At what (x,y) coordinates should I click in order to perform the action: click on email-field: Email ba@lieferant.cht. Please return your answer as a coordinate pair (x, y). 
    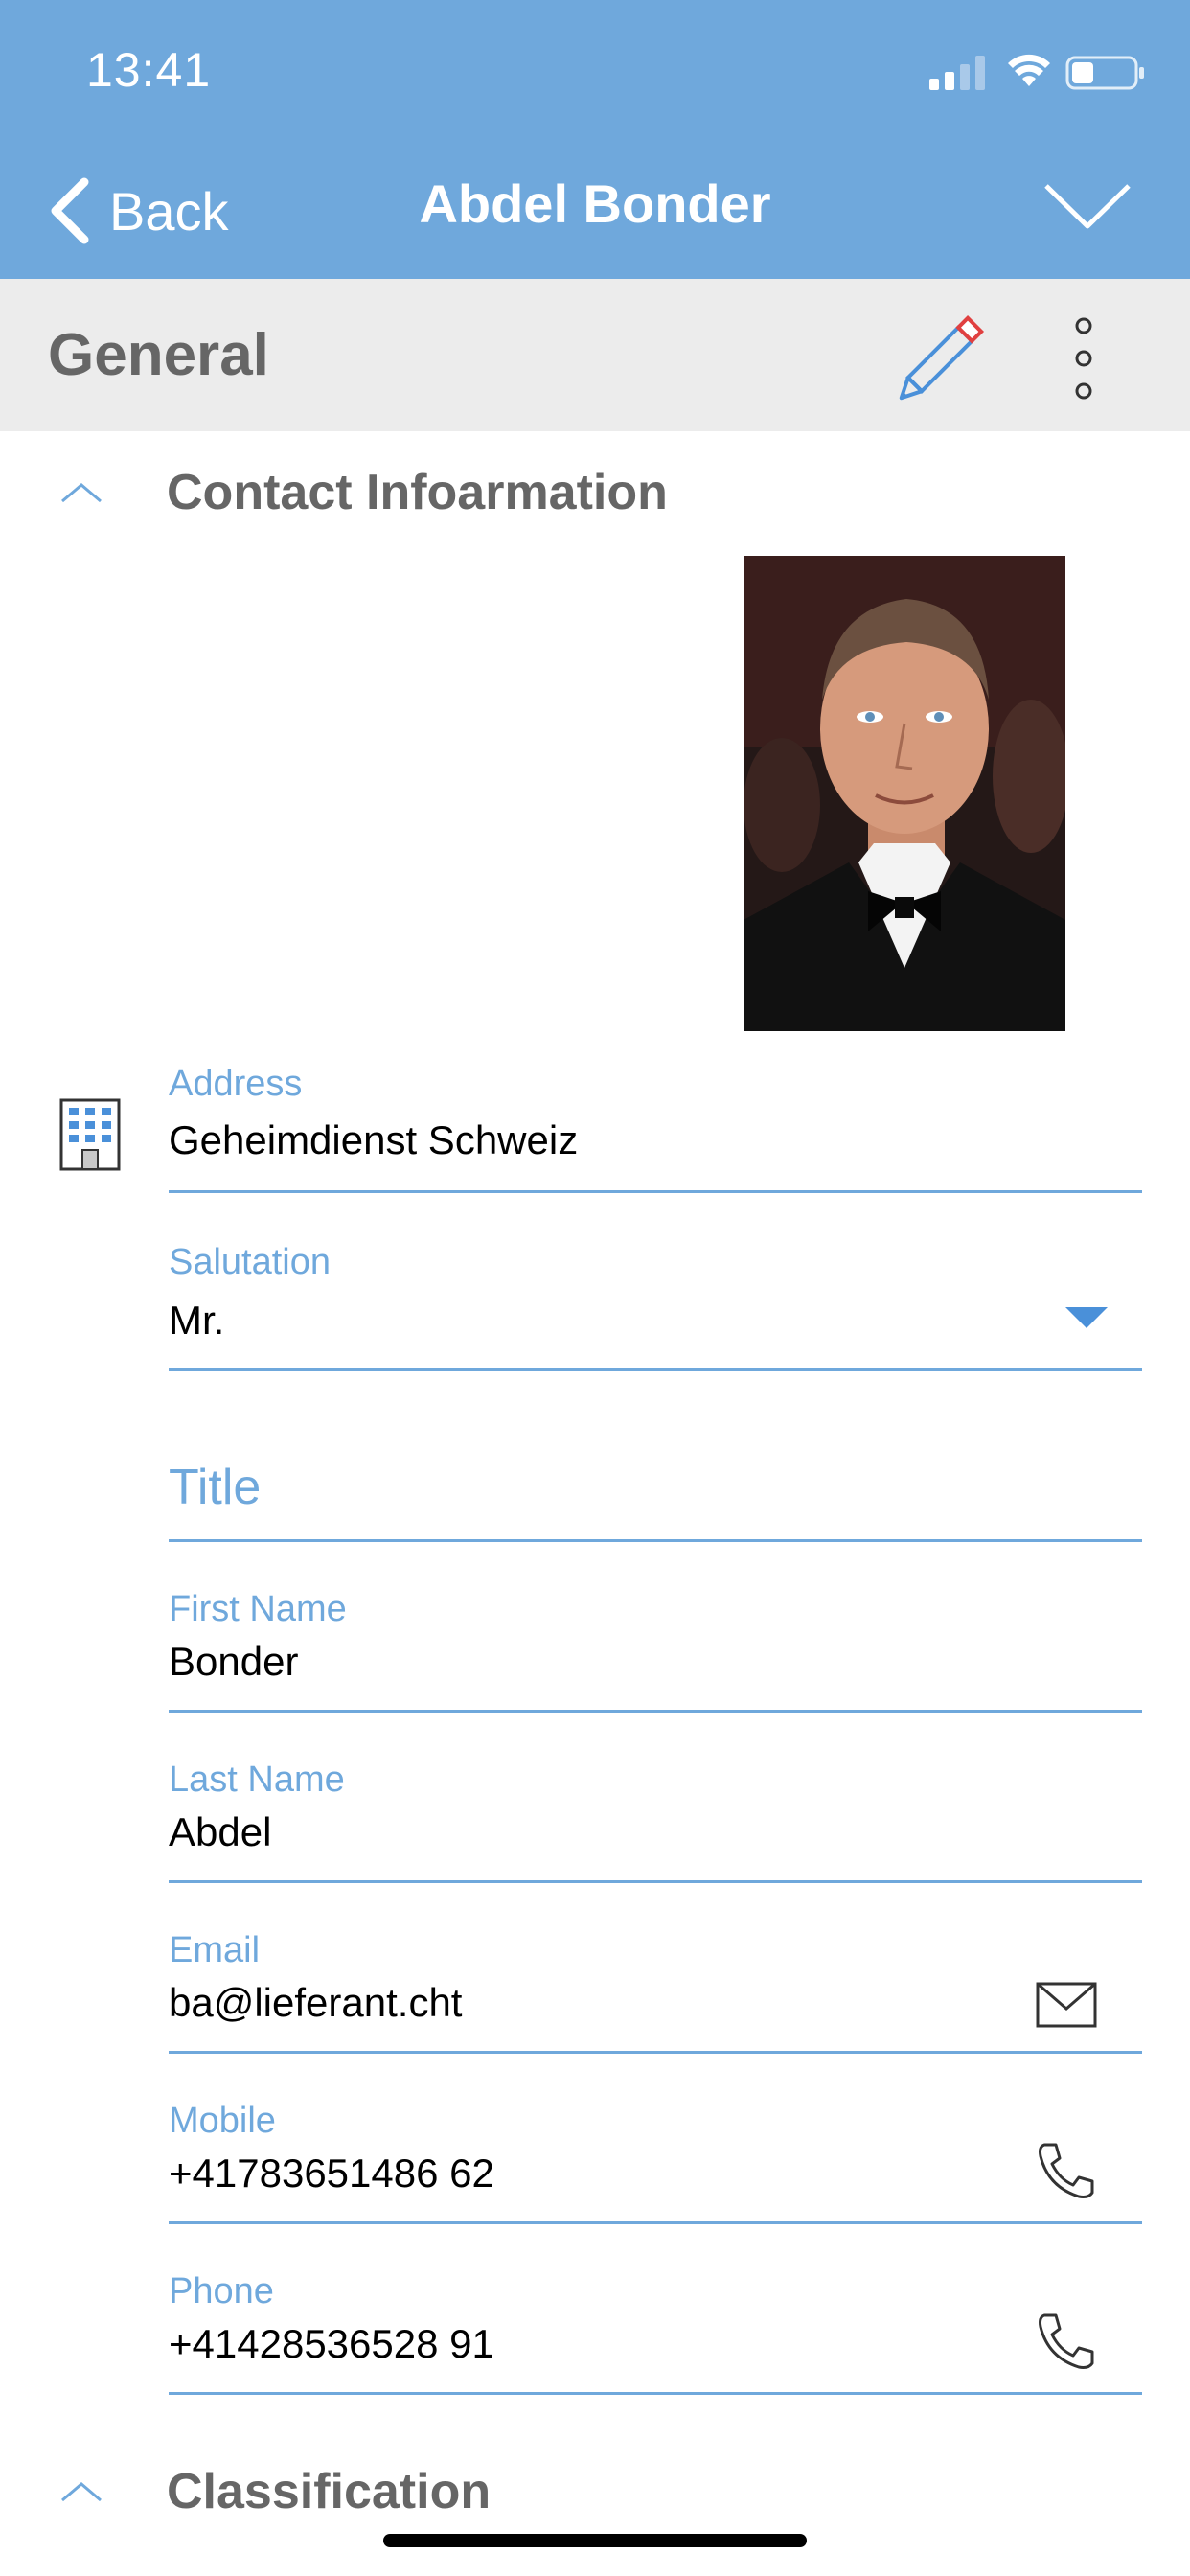
    Looking at the image, I should click on (655, 1989).